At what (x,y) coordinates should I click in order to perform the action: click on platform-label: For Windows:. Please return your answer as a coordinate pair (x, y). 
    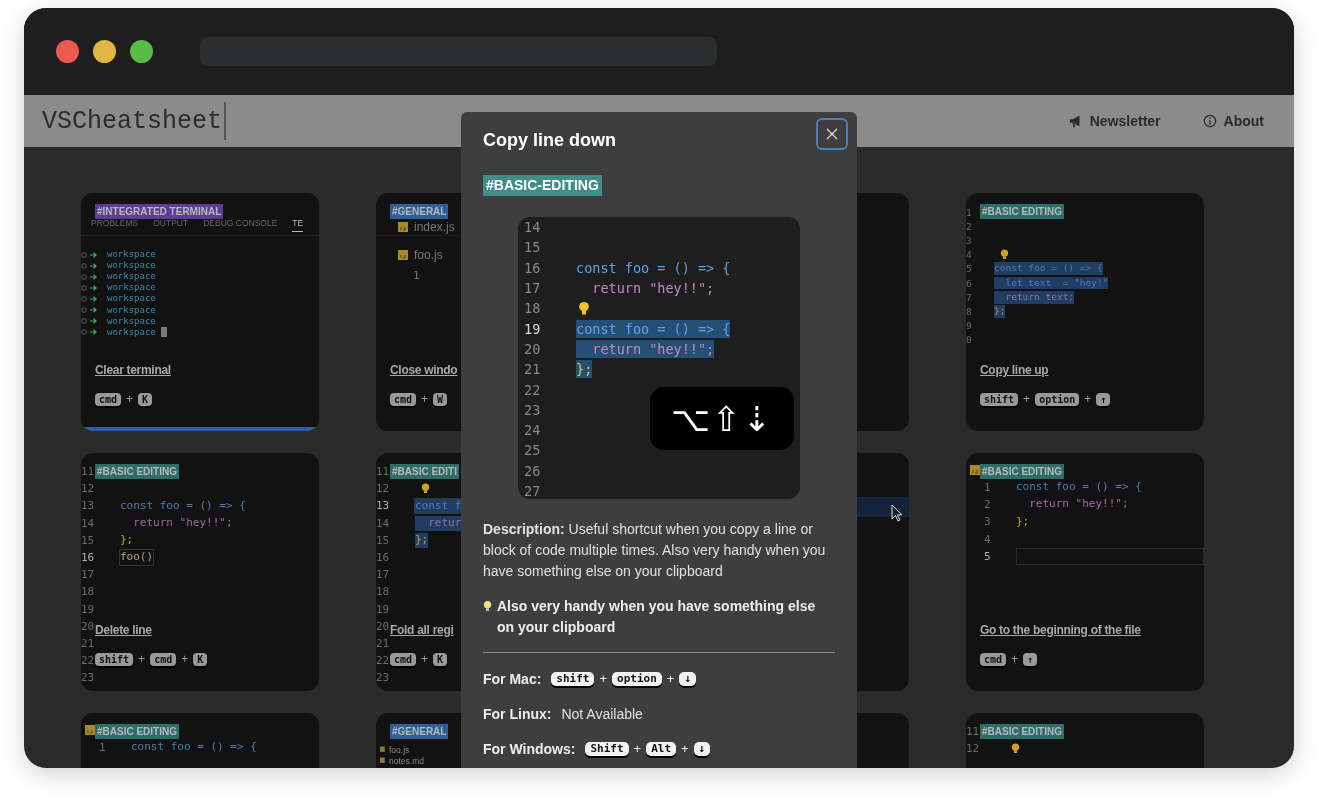
    Looking at the image, I should click on (529, 748).